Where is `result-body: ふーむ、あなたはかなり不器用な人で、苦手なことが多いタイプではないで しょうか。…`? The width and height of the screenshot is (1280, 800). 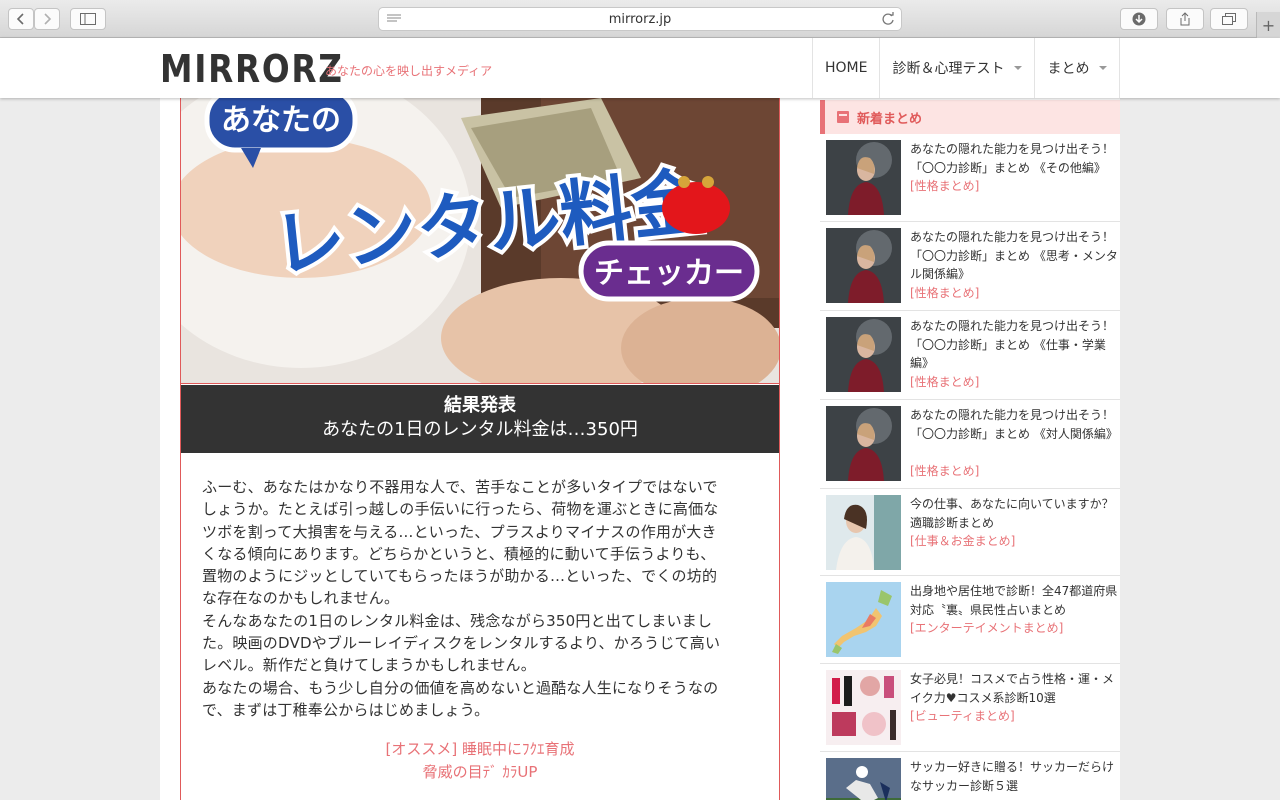
result-body: ふーむ、あなたはかなり不器用な人で、苦手なことが多いタイプではないで しょうか。… is located at coordinates (480, 598).